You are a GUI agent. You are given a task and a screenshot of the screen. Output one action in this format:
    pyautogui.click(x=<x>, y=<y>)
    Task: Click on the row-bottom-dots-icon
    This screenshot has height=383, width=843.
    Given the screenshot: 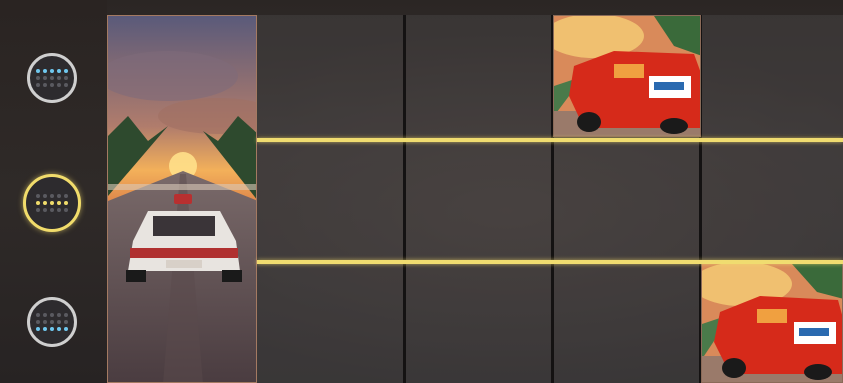 What is the action you would take?
    pyautogui.click(x=52, y=322)
    